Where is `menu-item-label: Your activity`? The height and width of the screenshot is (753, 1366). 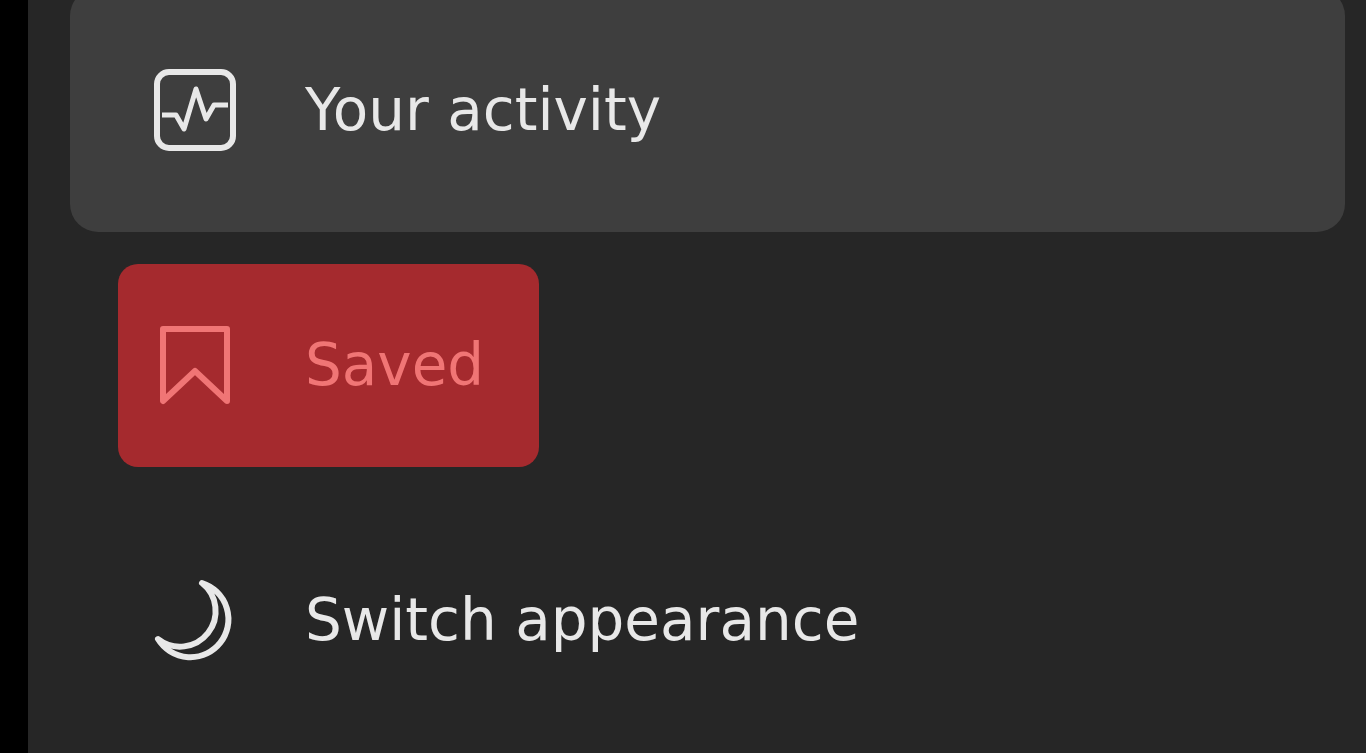 menu-item-label: Your activity is located at coordinates (483, 110).